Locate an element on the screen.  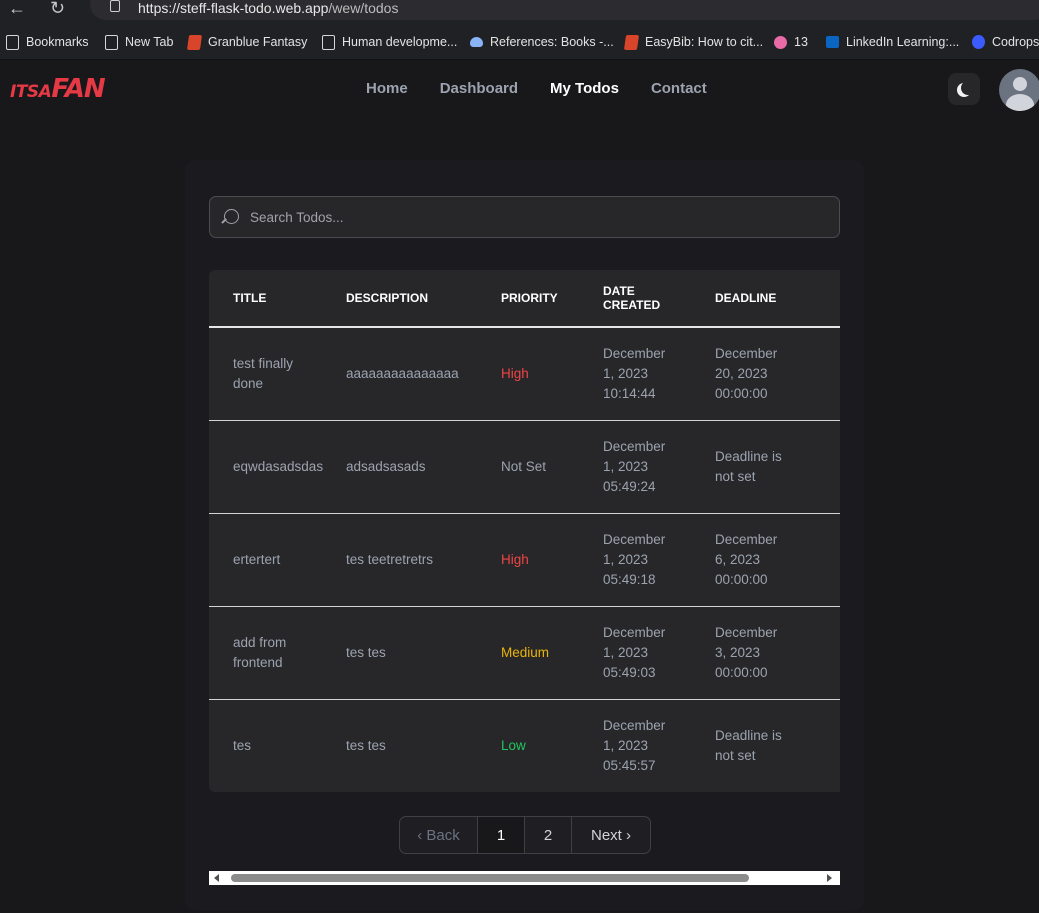
scroll-left-arrow-icon is located at coordinates (216, 878).